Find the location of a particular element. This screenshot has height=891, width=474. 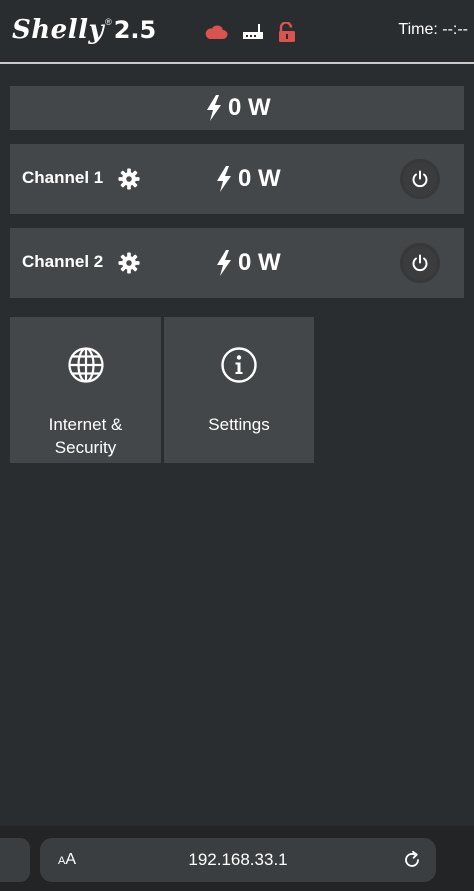

total-power-panel: 0 W is located at coordinates (237, 108).